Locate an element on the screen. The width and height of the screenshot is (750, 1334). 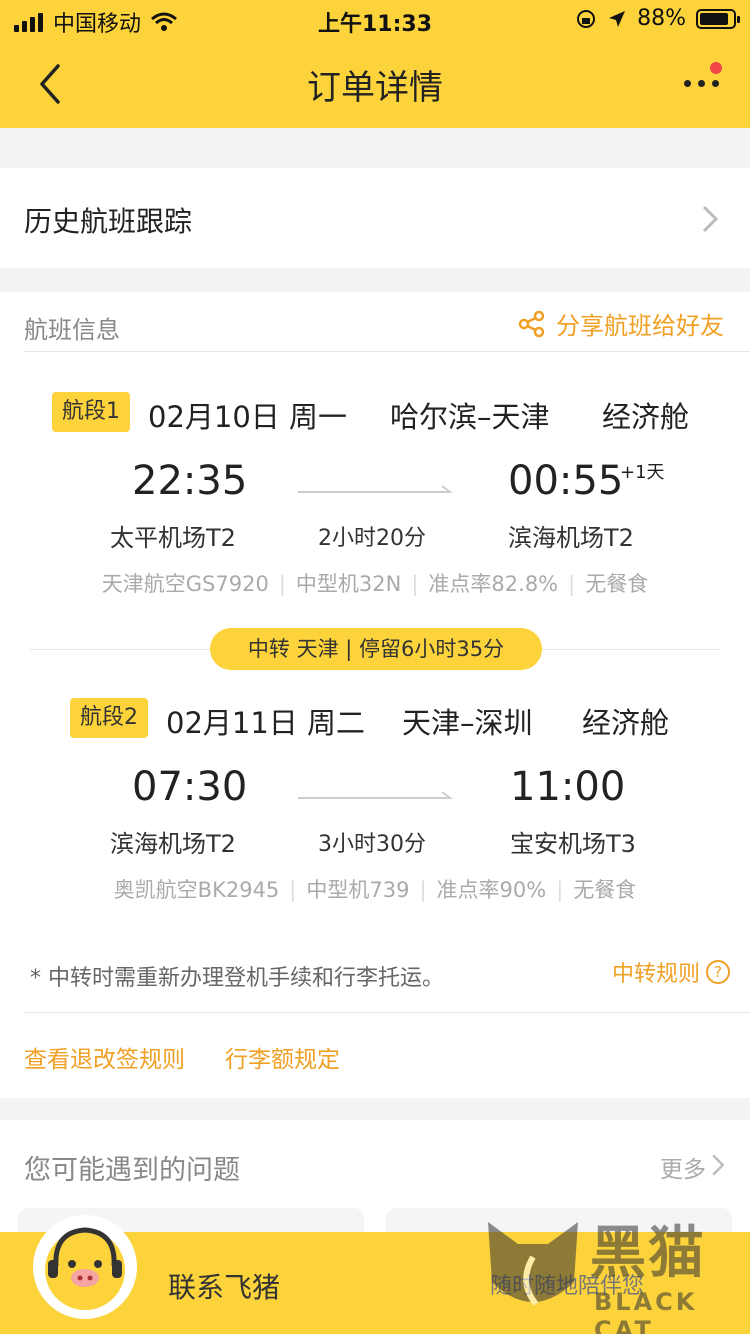
more-button is located at coordinates (703, 82).